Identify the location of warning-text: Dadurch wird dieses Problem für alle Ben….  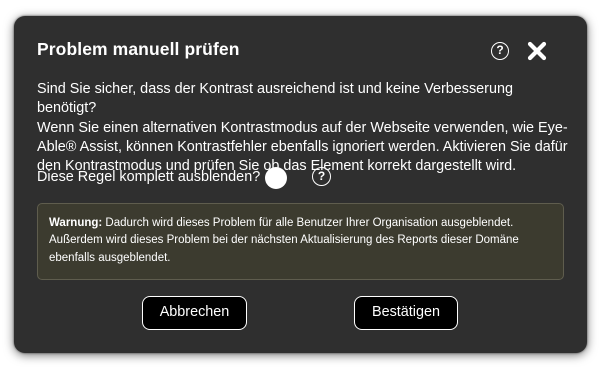
(308, 223).